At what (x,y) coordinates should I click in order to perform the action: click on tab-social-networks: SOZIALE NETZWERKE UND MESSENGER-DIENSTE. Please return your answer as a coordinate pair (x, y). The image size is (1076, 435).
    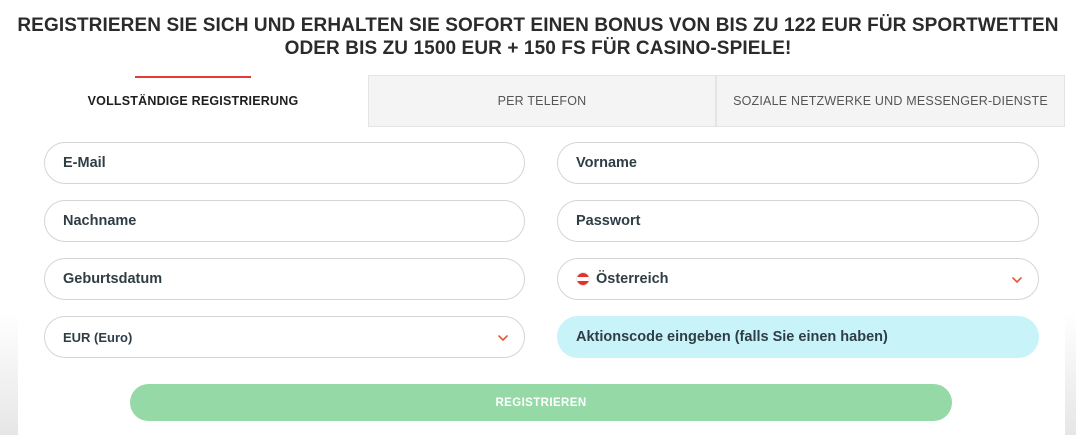
    Looking at the image, I should click on (890, 101).